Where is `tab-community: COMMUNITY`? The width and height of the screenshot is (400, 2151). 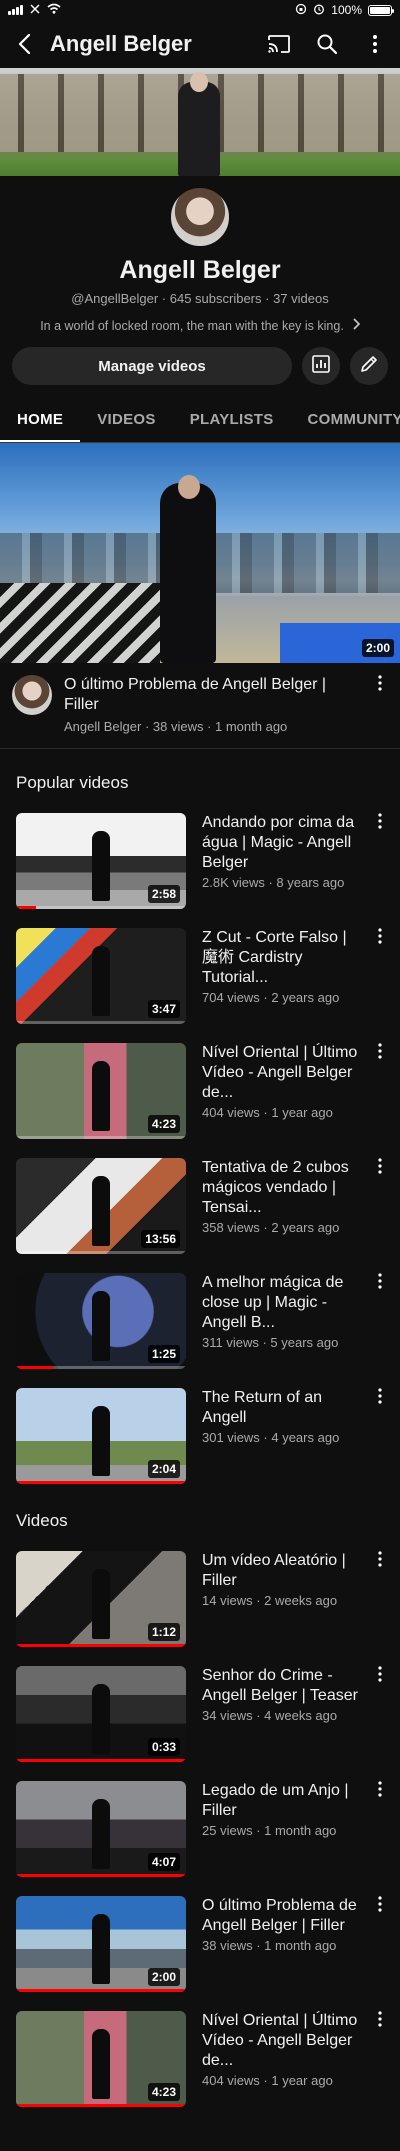 tab-community: COMMUNITY is located at coordinates (345, 419).